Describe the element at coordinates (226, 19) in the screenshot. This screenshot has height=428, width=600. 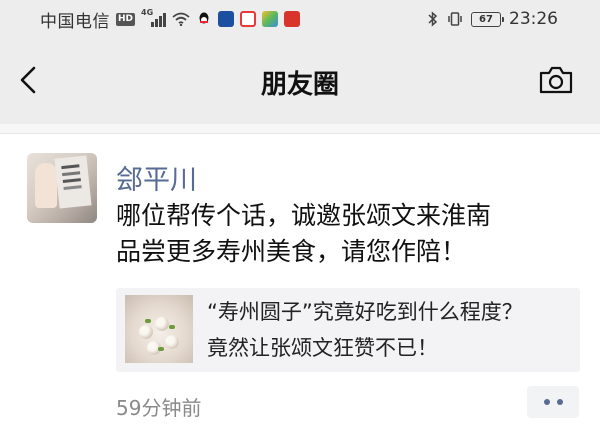
I see `app-icon-blue` at that location.